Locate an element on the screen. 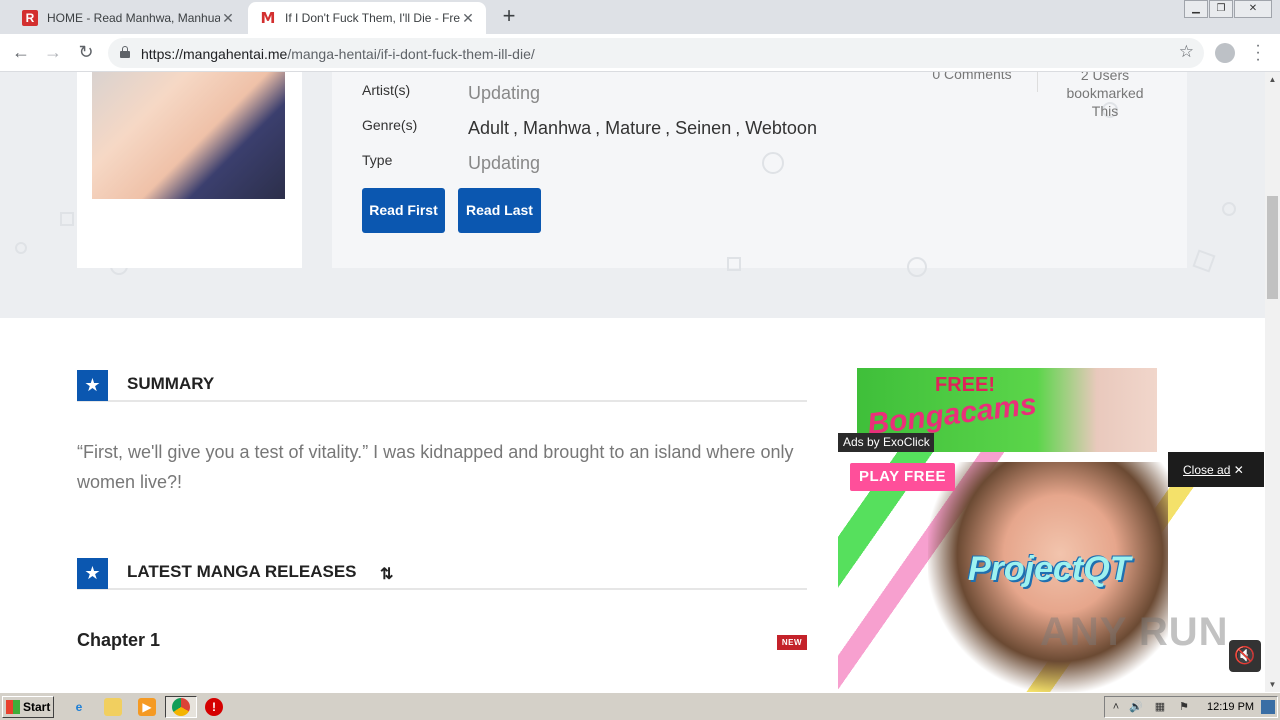  genre-link: Mature is located at coordinates (633, 128).